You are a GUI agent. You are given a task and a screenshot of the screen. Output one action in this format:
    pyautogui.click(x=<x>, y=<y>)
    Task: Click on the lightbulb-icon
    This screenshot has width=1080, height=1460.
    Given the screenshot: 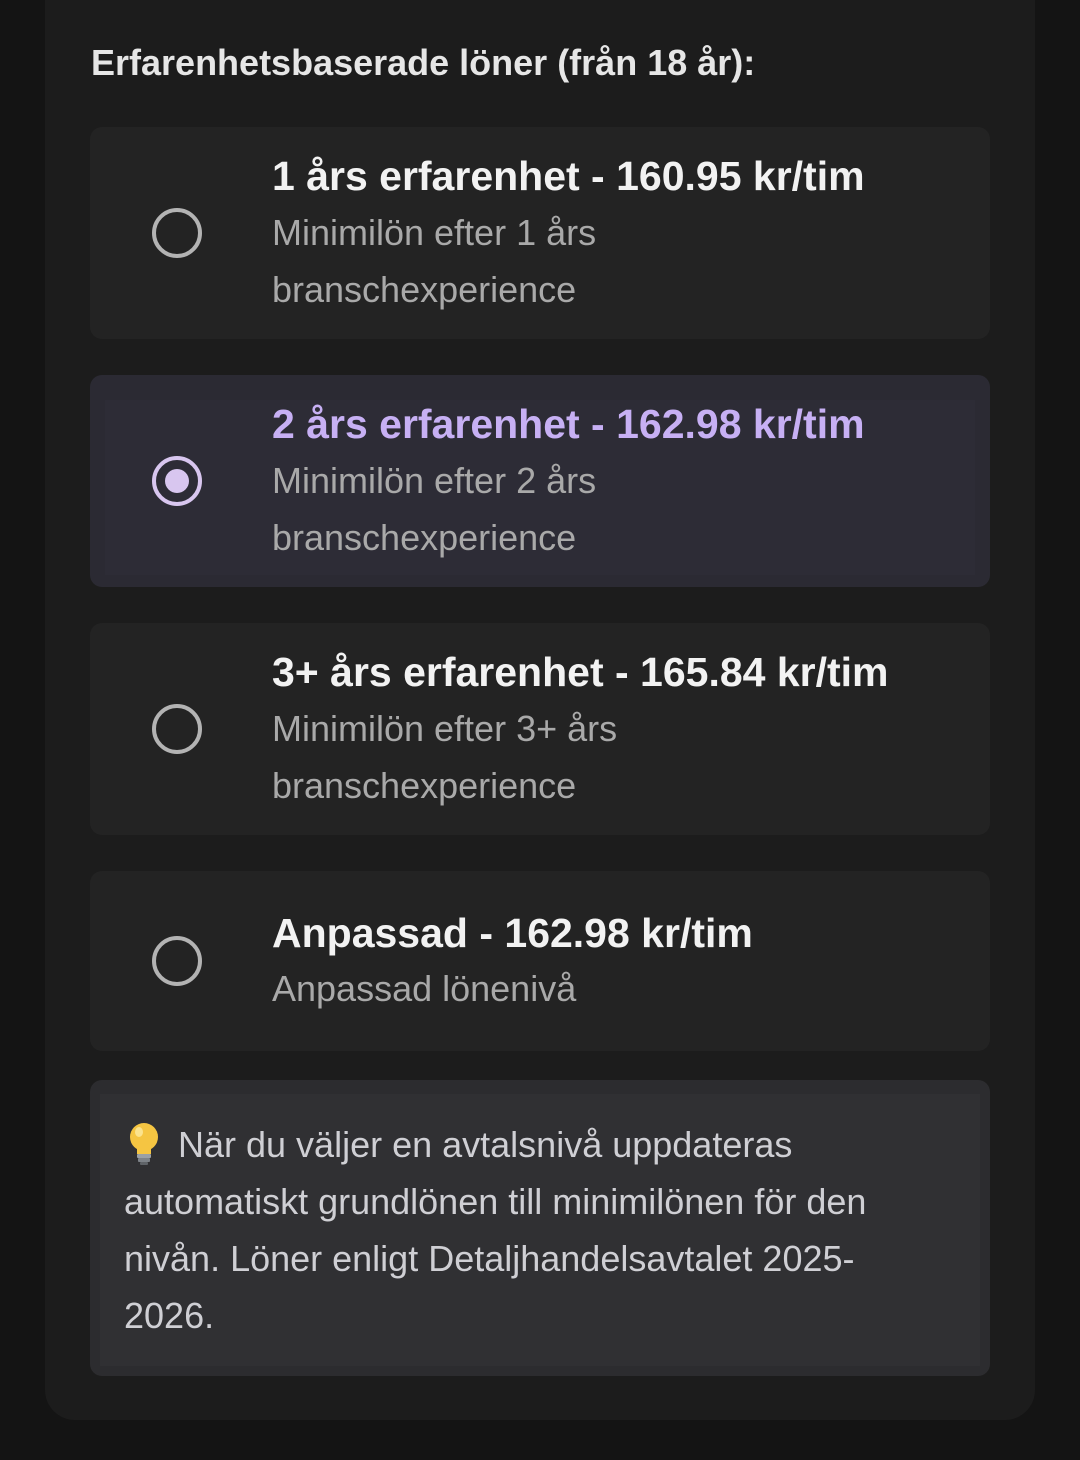 What is the action you would take?
    pyautogui.click(x=144, y=1143)
    